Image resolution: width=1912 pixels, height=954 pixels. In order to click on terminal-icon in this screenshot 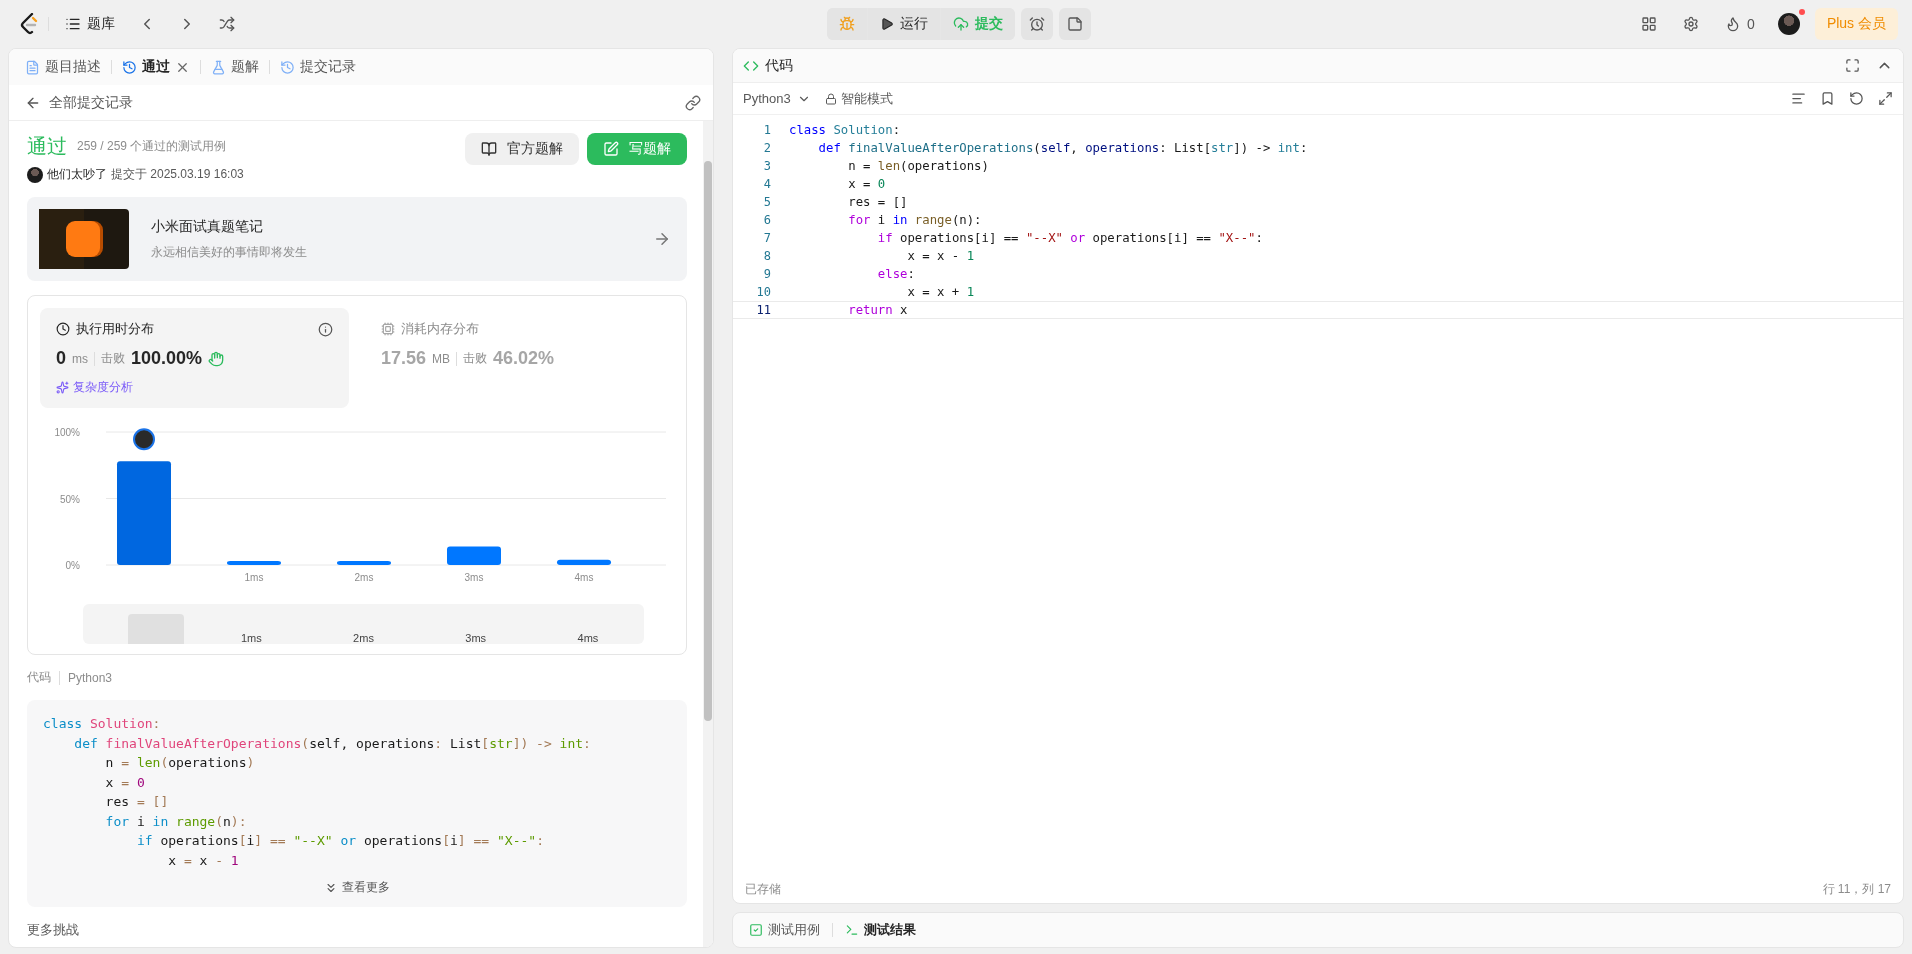, I will do `click(852, 930)`.